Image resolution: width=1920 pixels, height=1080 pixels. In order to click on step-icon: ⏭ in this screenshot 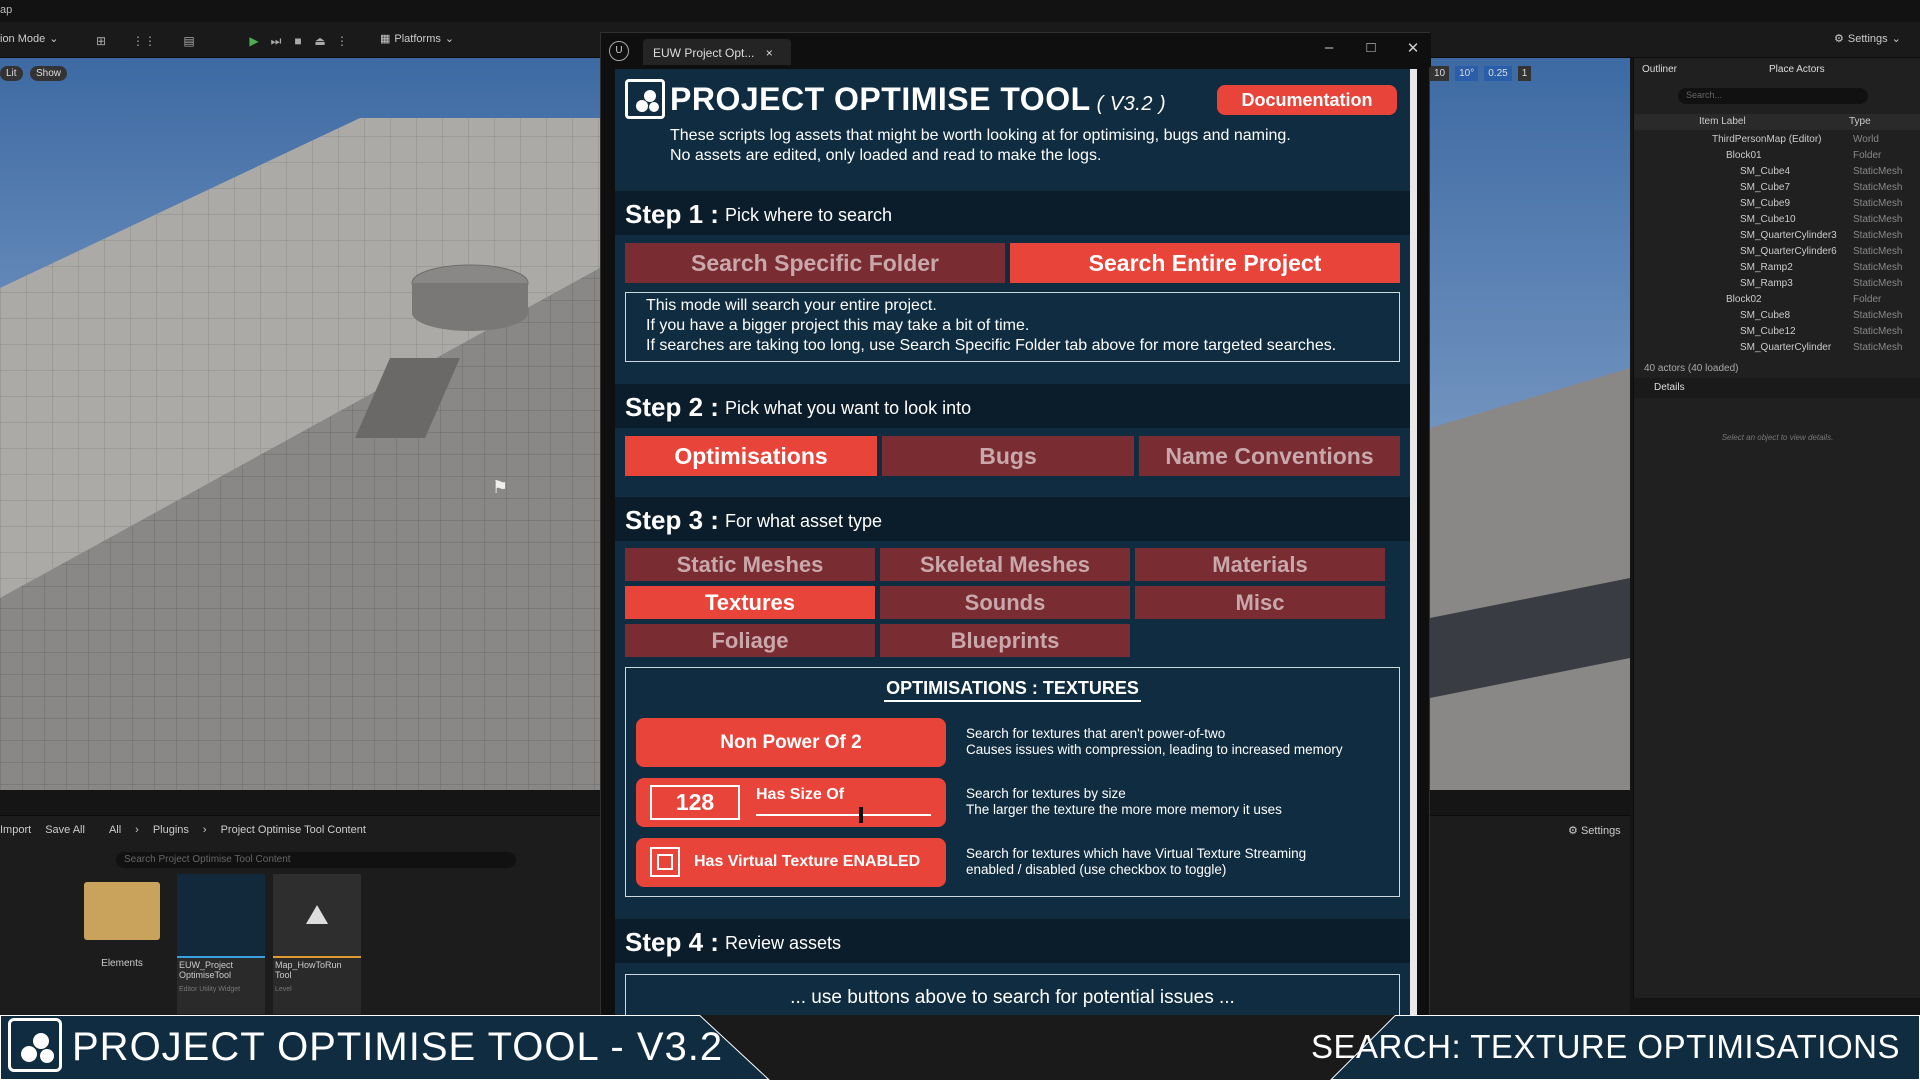, I will do `click(276, 41)`.